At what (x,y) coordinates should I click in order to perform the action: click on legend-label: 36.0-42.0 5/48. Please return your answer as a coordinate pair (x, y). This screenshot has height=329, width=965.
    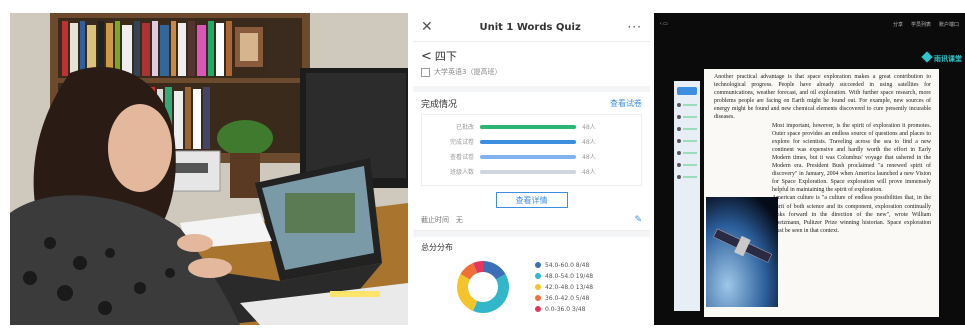
    Looking at the image, I should click on (567, 298).